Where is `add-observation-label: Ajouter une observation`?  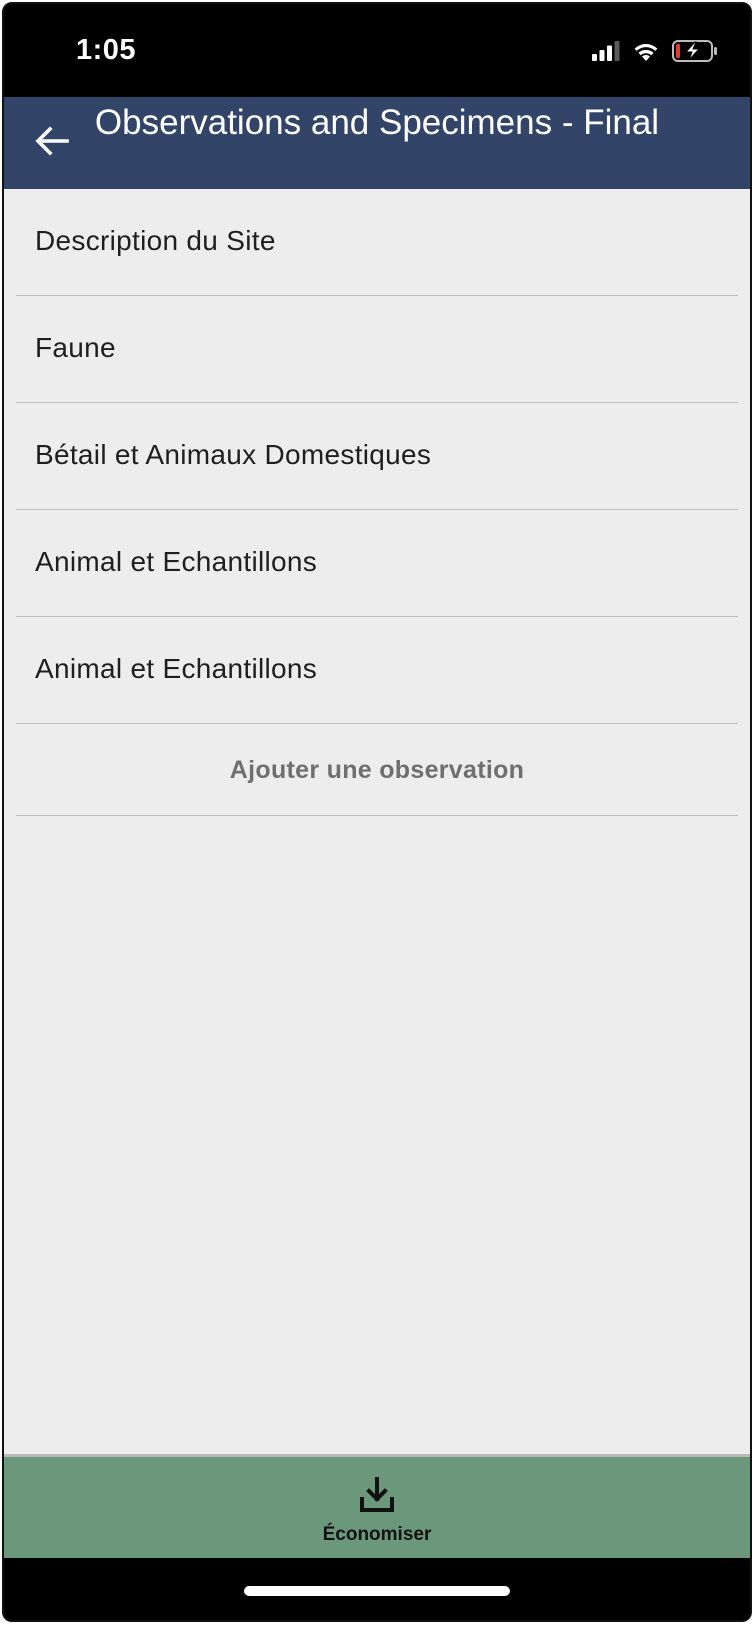
add-observation-label: Ajouter une observation is located at coordinates (377, 770).